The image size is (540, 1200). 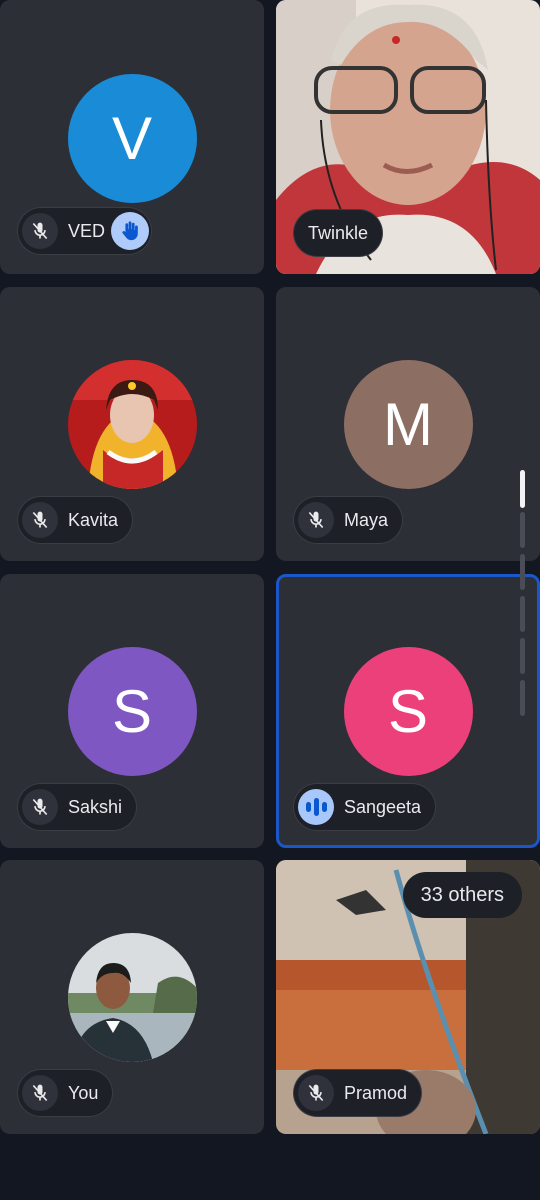 I want to click on participant-name: Sangeeta, so click(x=383, y=806).